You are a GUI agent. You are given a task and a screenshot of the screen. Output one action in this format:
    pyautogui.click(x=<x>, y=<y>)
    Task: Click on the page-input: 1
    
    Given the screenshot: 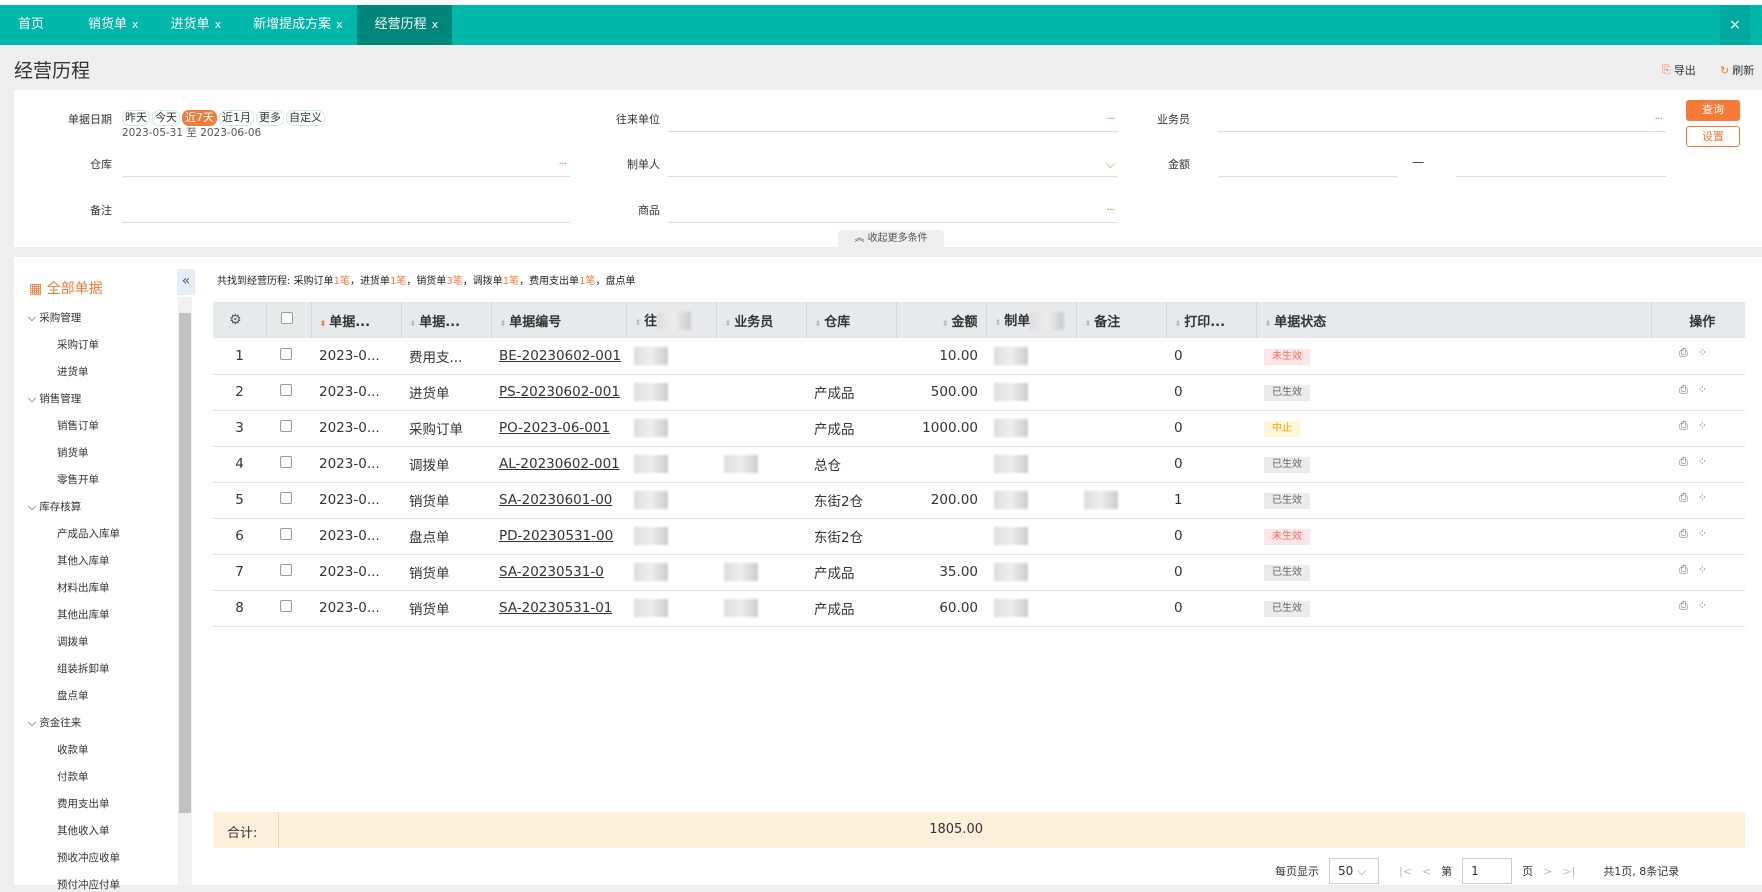 What is the action you would take?
    pyautogui.click(x=1487, y=871)
    